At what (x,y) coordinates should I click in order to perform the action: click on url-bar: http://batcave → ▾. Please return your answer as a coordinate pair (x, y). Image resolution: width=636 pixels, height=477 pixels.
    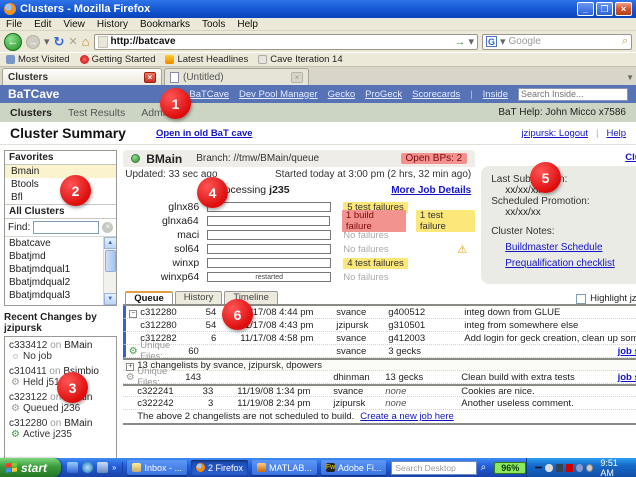
    Looking at the image, I should click on (285, 41).